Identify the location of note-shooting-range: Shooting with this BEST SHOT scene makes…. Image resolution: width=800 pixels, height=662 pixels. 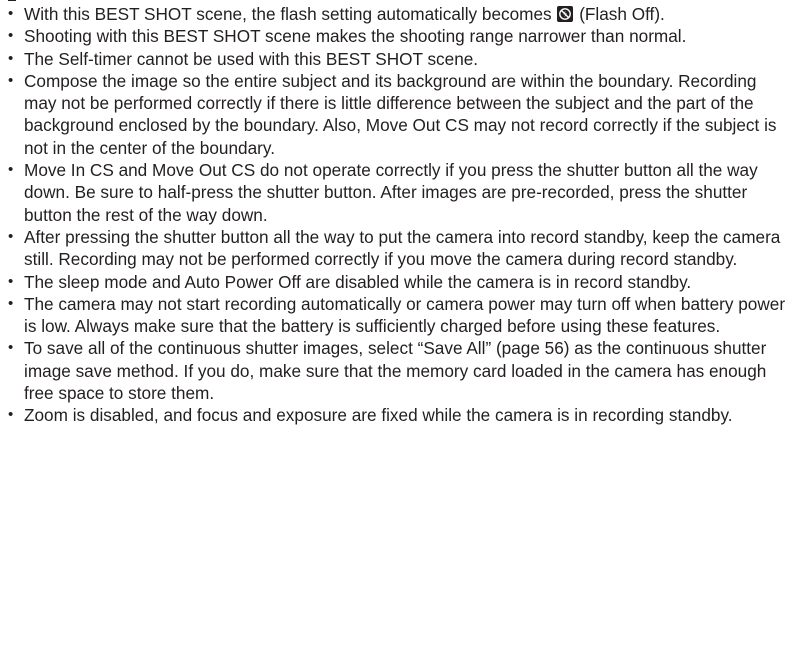
(400, 36).